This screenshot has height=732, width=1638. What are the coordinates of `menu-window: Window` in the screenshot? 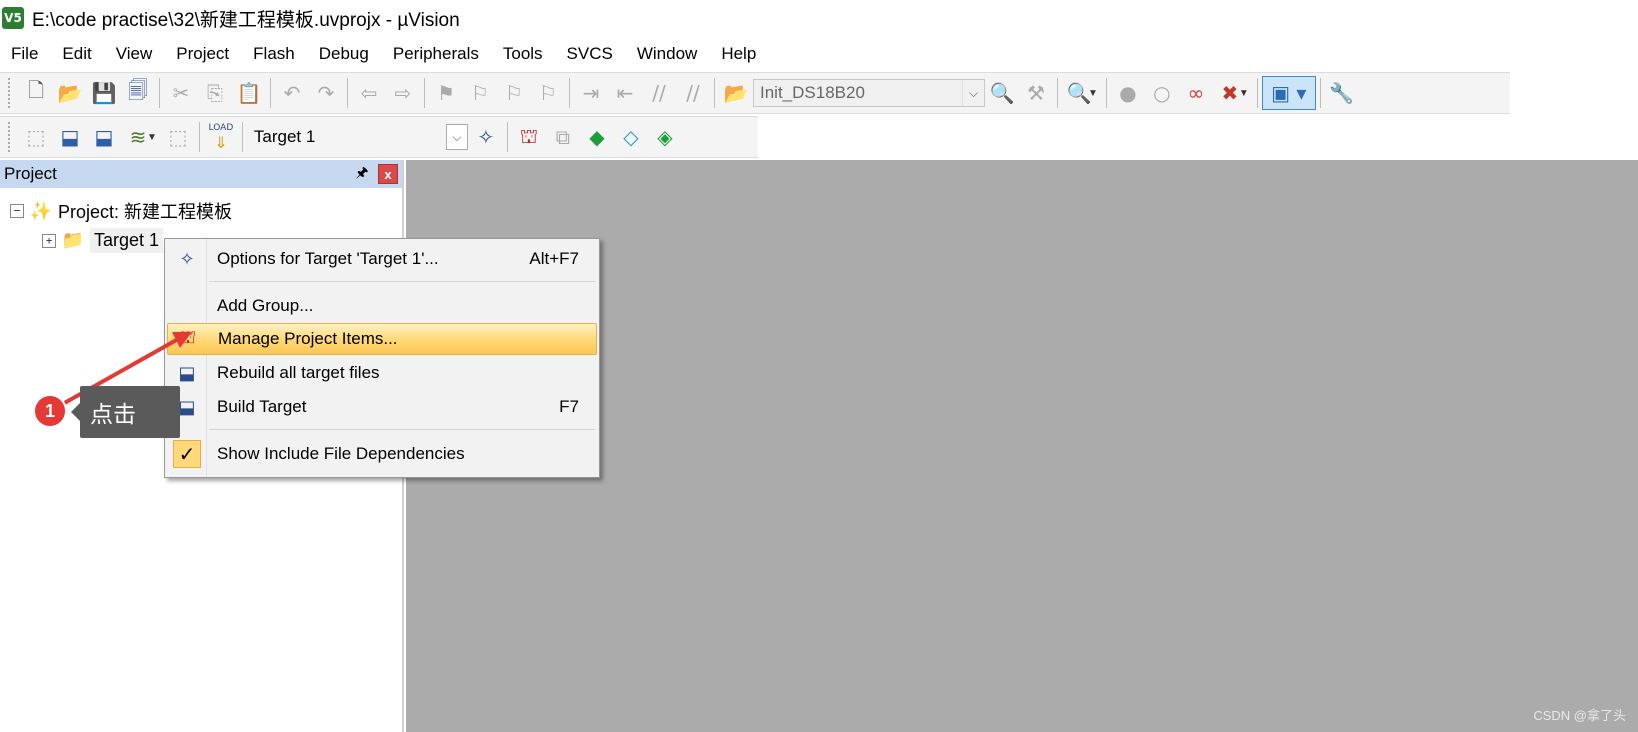 It's located at (667, 54).